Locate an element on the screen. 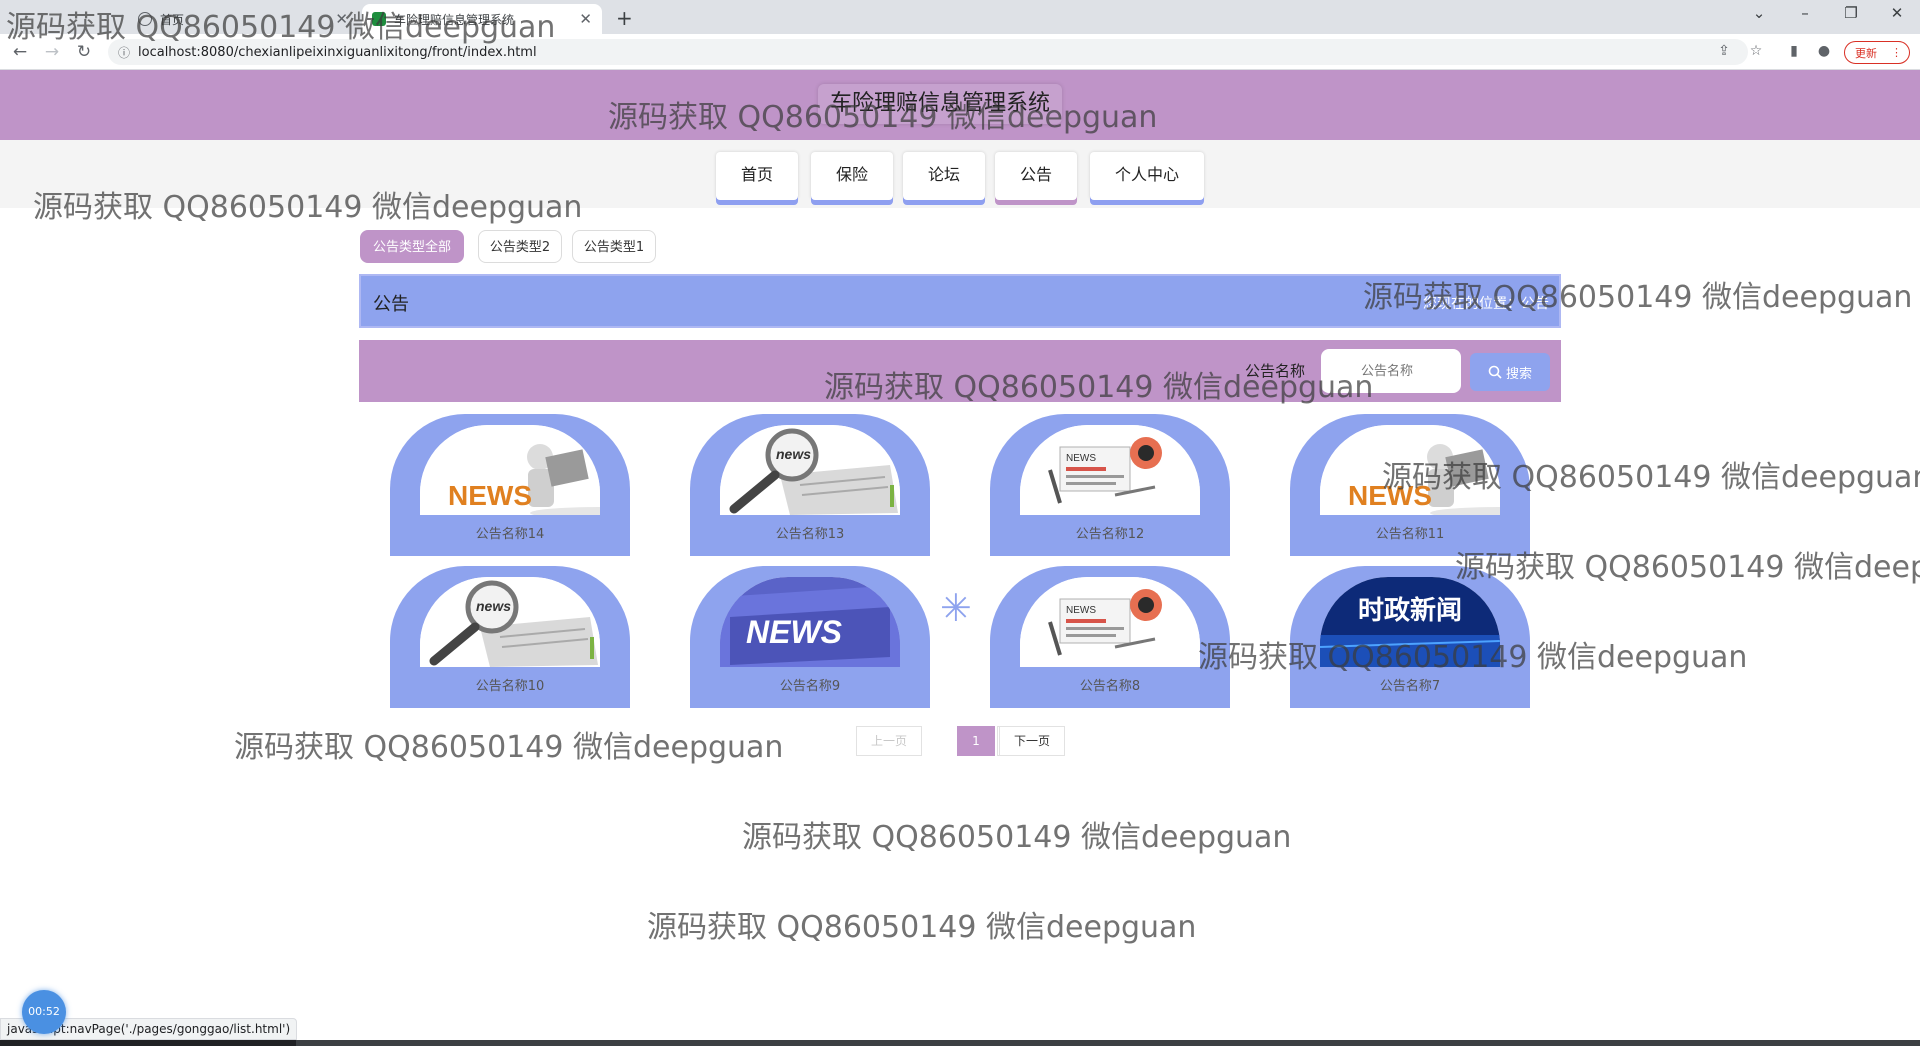 This screenshot has height=1046, width=1920. bottom-strip is located at coordinates (960, 1043).